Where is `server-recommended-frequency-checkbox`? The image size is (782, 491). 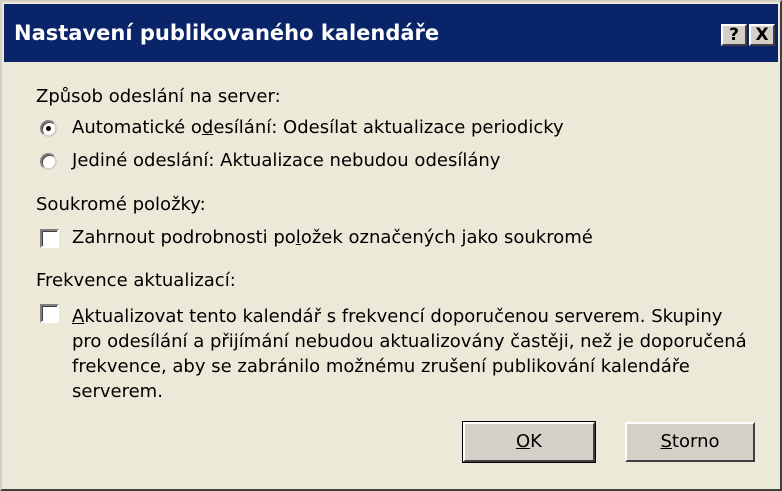 server-recommended-frequency-checkbox is located at coordinates (49, 313).